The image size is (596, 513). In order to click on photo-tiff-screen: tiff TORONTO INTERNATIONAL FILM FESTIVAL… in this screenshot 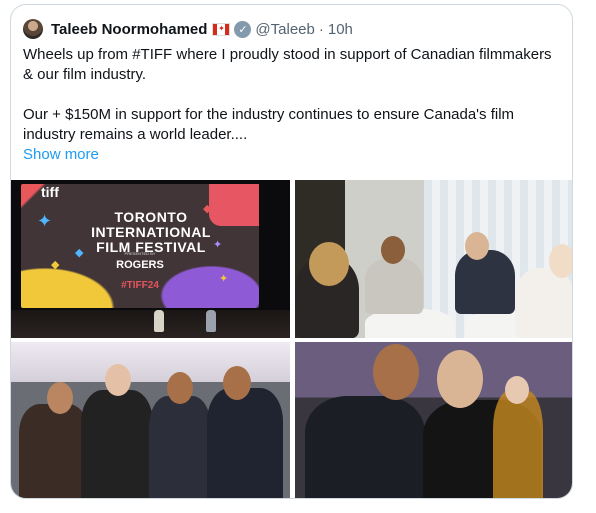, I will do `click(150, 259)`.